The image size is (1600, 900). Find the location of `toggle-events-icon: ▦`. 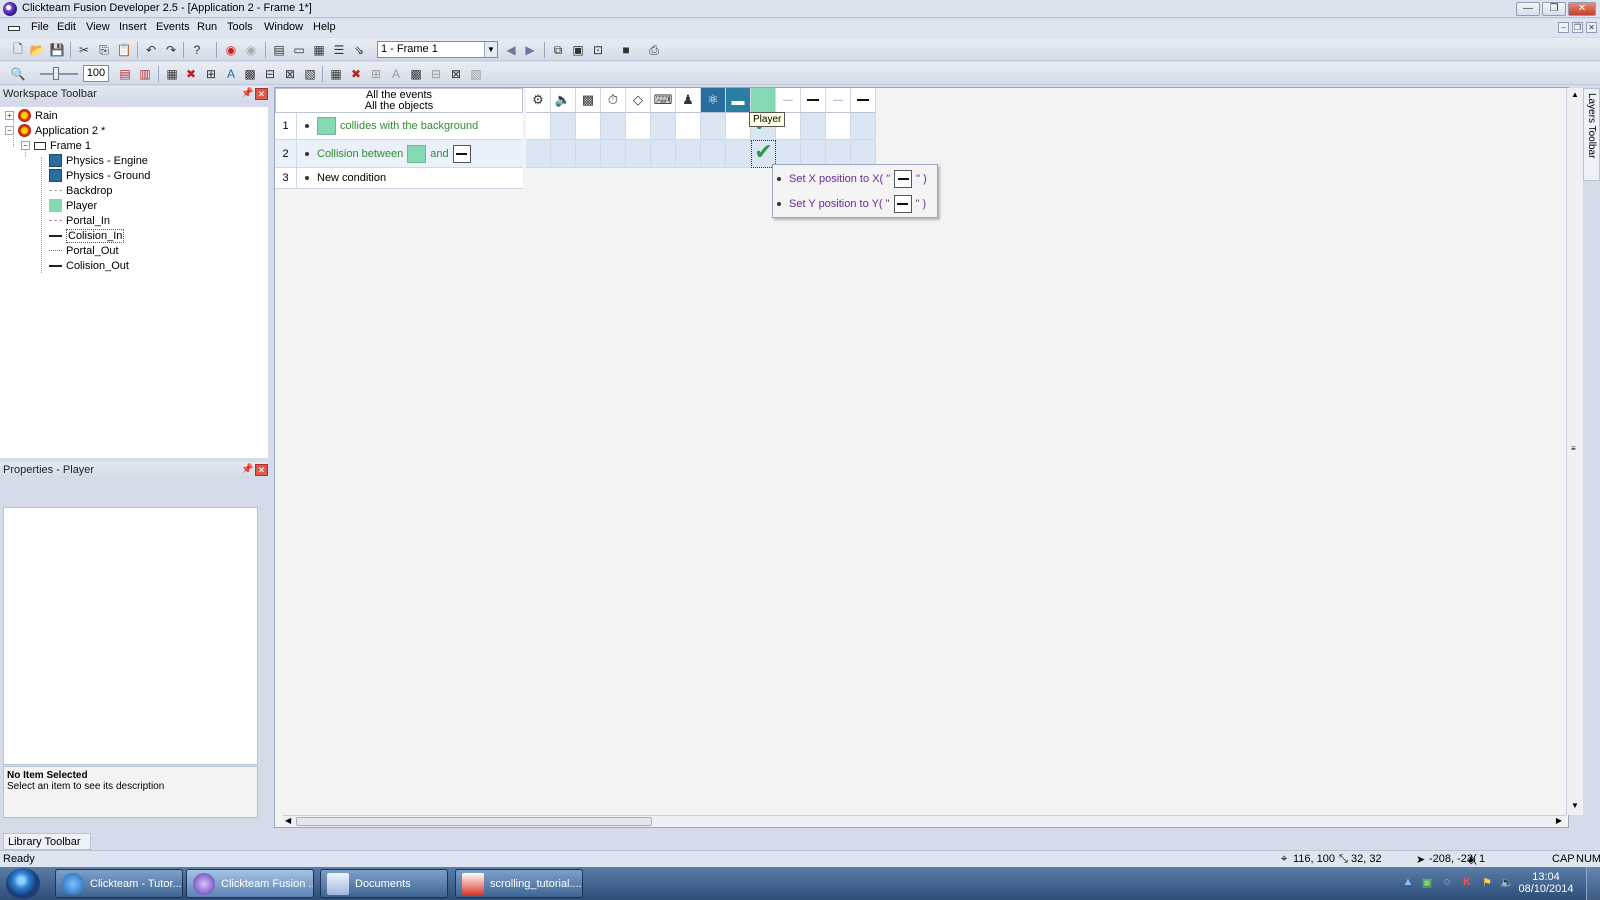

toggle-events-icon: ▦ is located at coordinates (172, 74).